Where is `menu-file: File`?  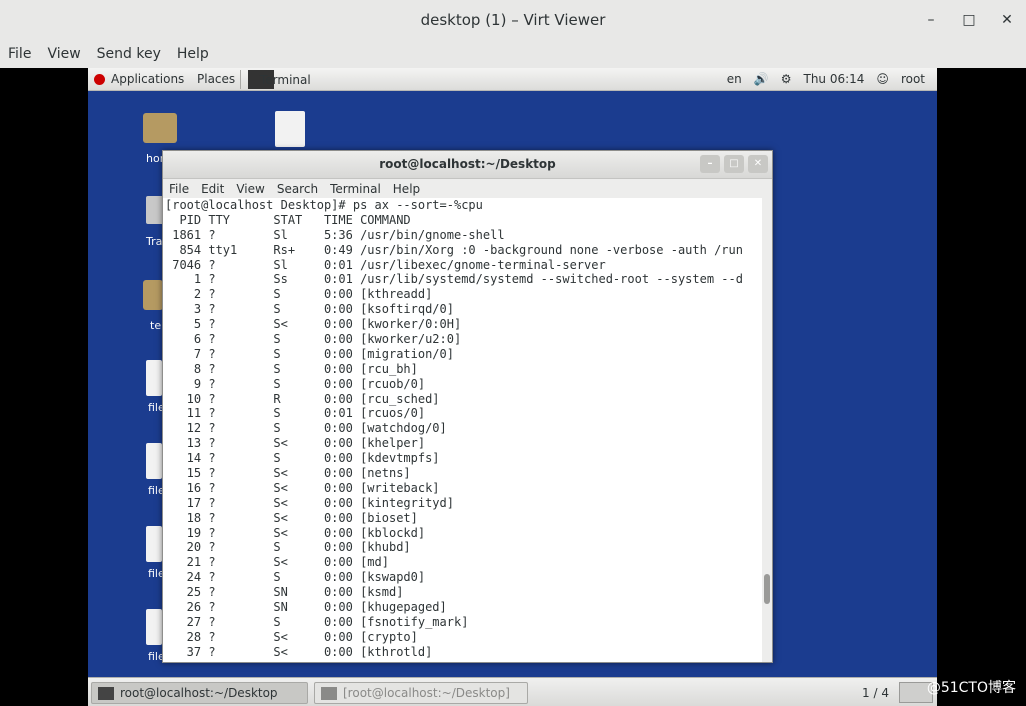 menu-file: File is located at coordinates (19, 54).